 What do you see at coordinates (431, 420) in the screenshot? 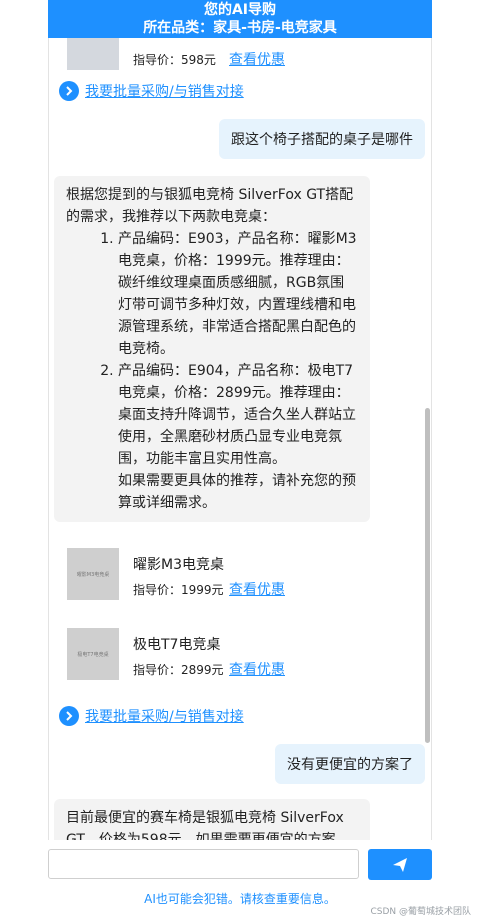
I see `right-border` at bounding box center [431, 420].